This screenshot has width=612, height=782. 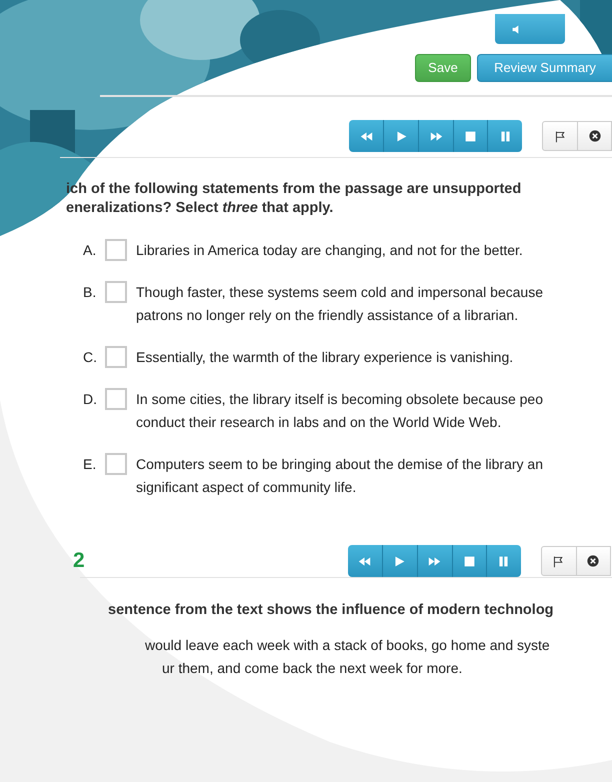 What do you see at coordinates (90, 464) in the screenshot?
I see `option-letter: E.` at bounding box center [90, 464].